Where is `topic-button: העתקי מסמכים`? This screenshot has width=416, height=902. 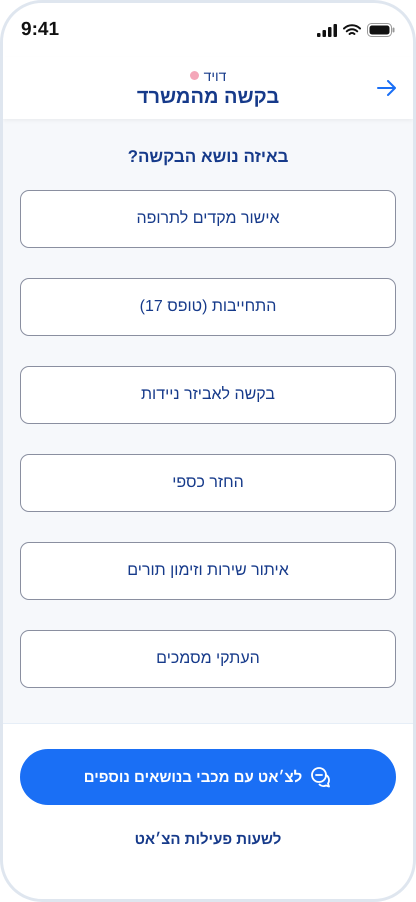 topic-button: העתקי מסמכים is located at coordinates (208, 659).